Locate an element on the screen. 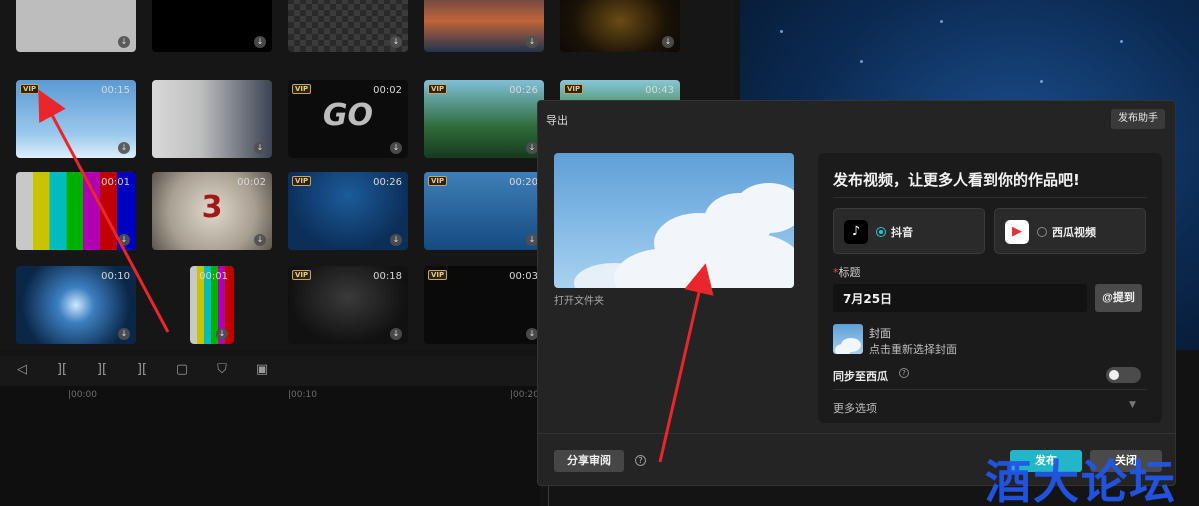  media-clip-thumbnail: VIP 00:02 GO ↓ is located at coordinates (348, 119).